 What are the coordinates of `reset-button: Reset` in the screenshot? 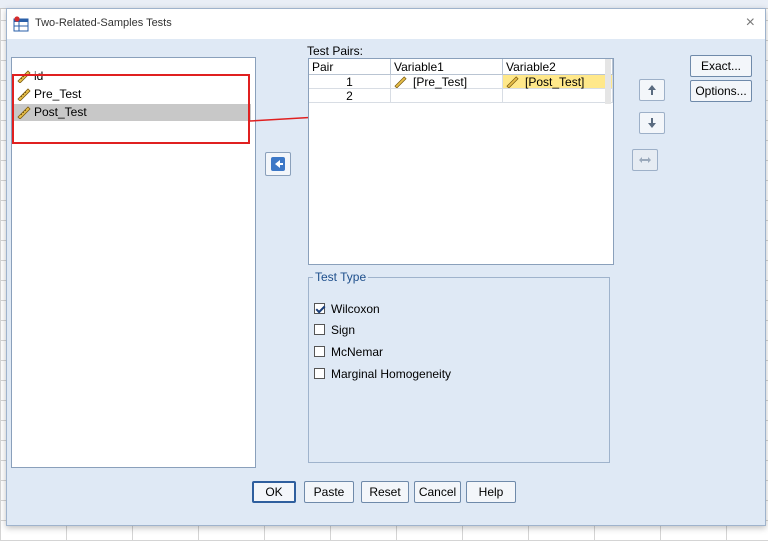 It's located at (385, 492).